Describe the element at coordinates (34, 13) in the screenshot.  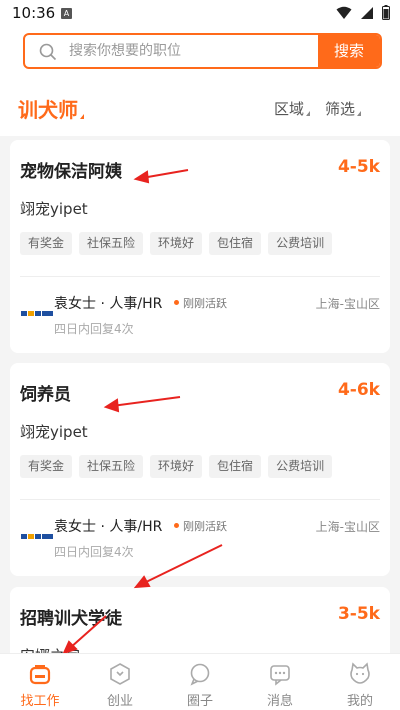
I see `status-time: 10:36` at that location.